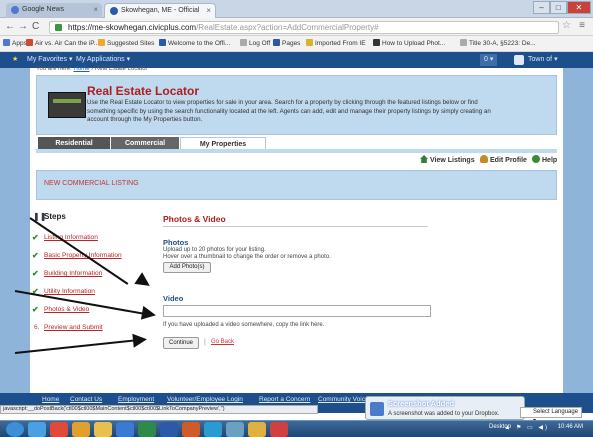 This screenshot has height=437, width=593. Describe the element at coordinates (536, 159) in the screenshot. I see `help-icon` at that location.